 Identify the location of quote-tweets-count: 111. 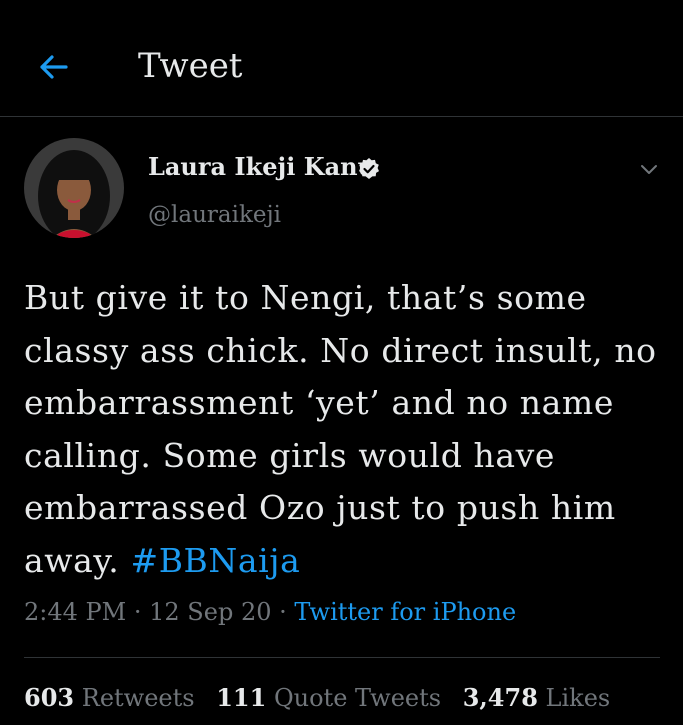
(241, 697).